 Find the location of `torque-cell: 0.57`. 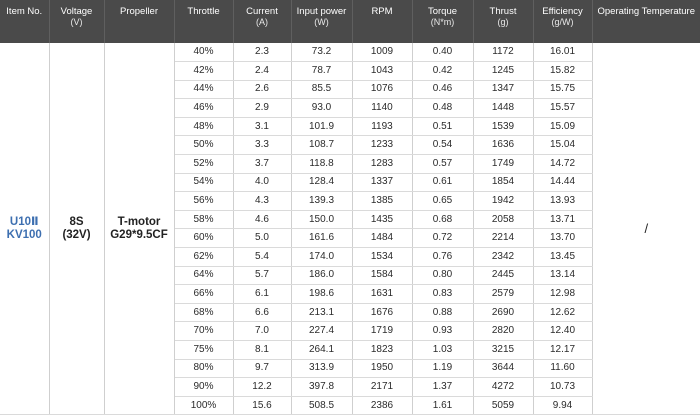

torque-cell: 0.57 is located at coordinates (443, 164).